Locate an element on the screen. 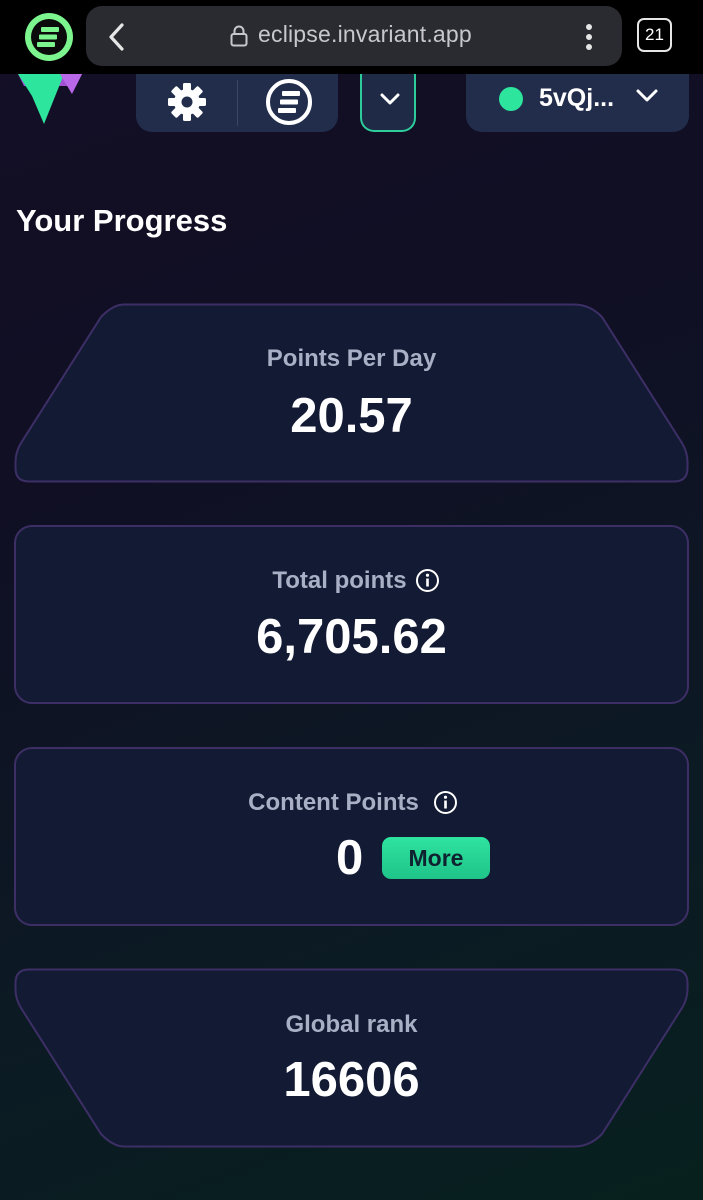 The width and height of the screenshot is (703, 1200). points-per-day-label: Points Per Day is located at coordinates (351, 358).